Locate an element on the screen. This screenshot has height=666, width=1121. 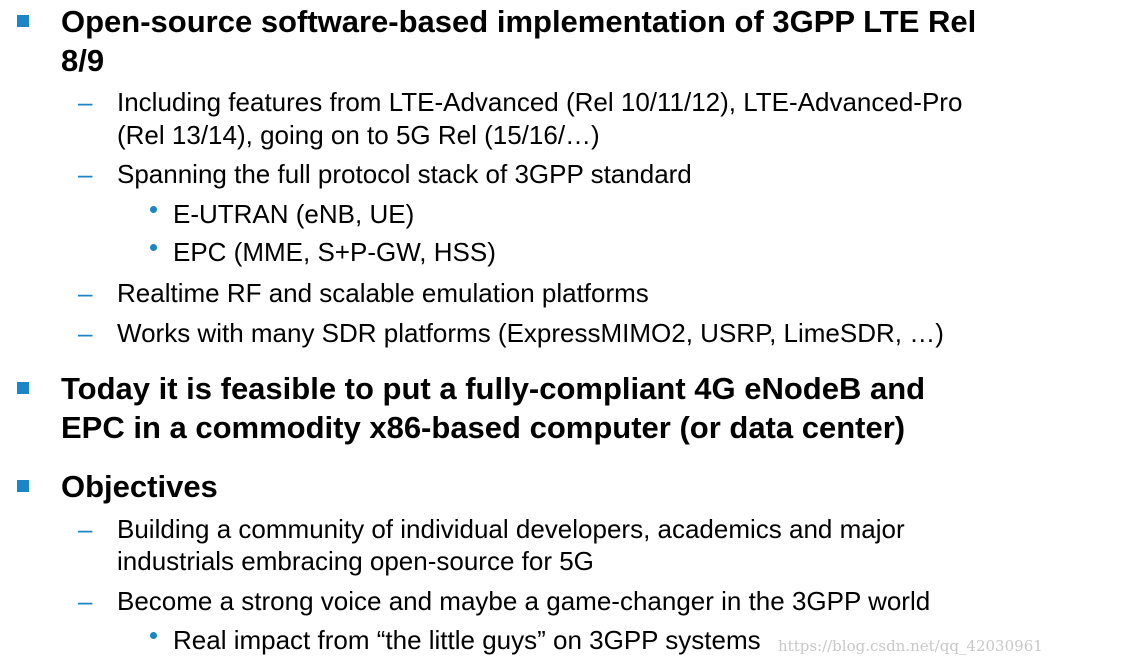
bullet-1-line-2: 8/9 is located at coordinates (83, 60).